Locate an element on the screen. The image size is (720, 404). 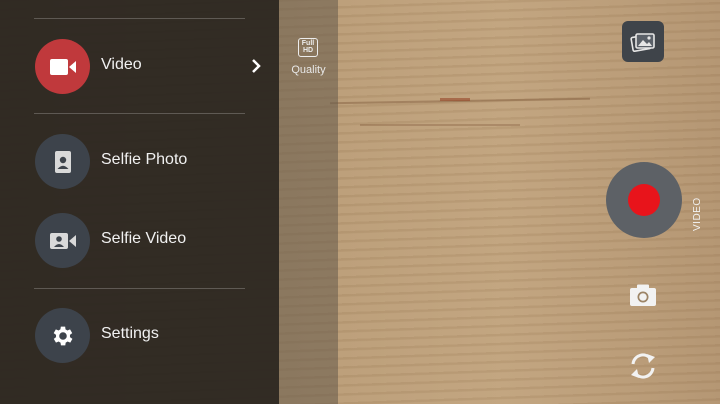
gallery-icon is located at coordinates (642, 42).